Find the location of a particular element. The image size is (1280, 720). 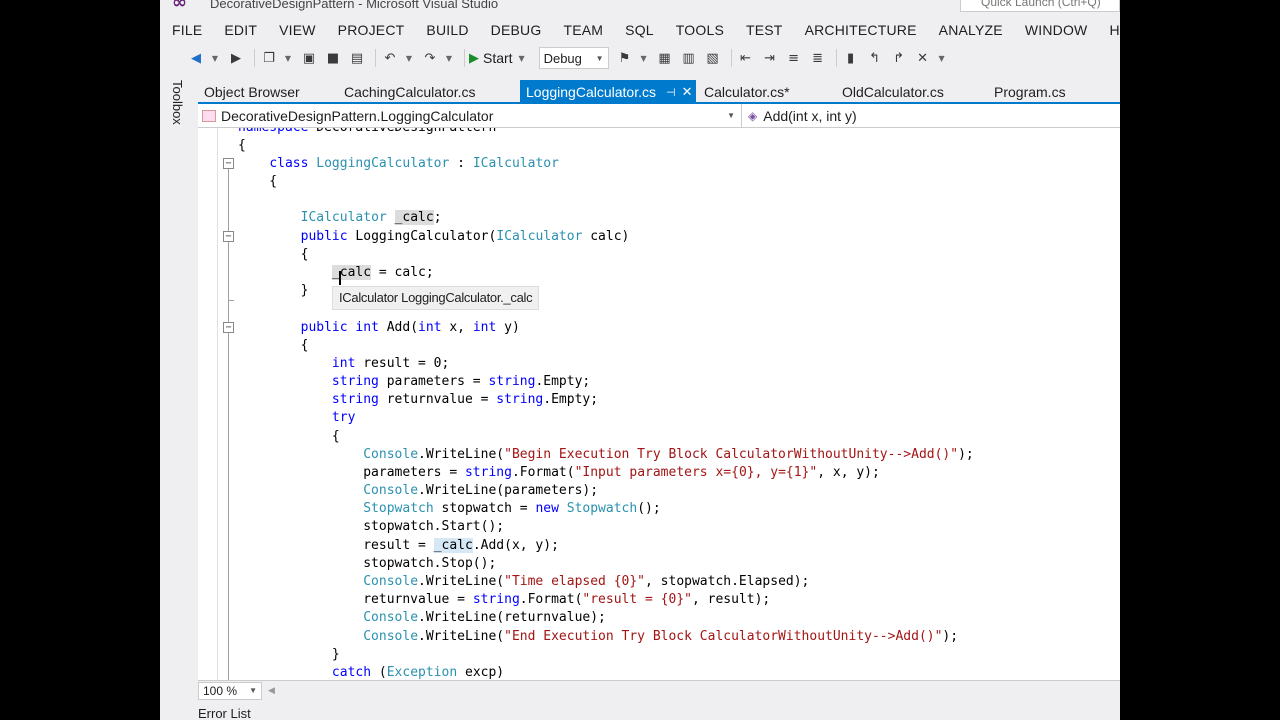

redo-icon: ↷ is located at coordinates (430, 58).